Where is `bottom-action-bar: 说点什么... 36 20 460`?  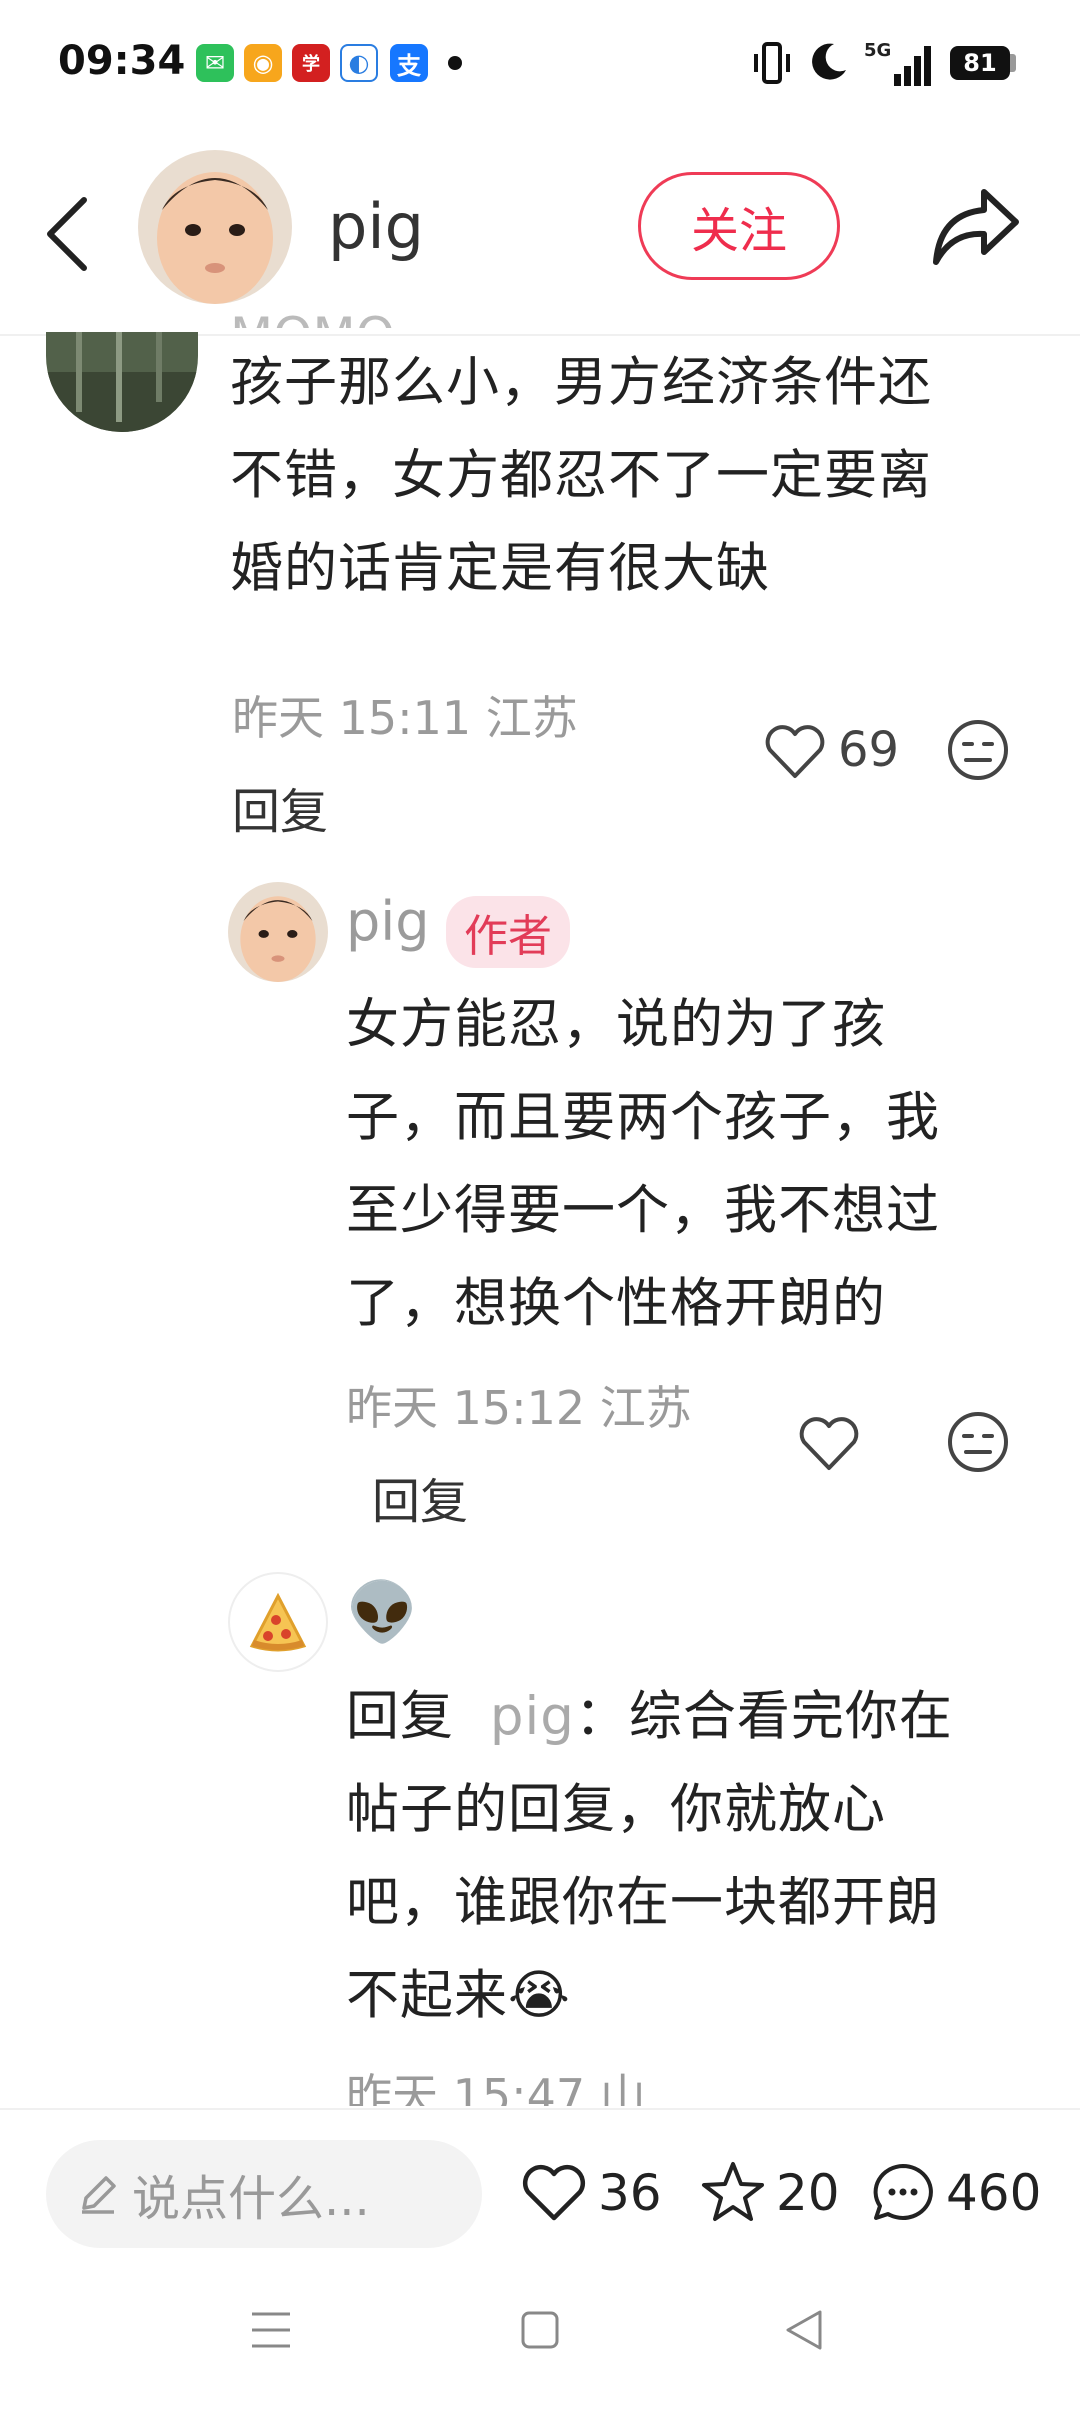 bottom-action-bar: 说点什么... 36 20 460 is located at coordinates (540, 2189).